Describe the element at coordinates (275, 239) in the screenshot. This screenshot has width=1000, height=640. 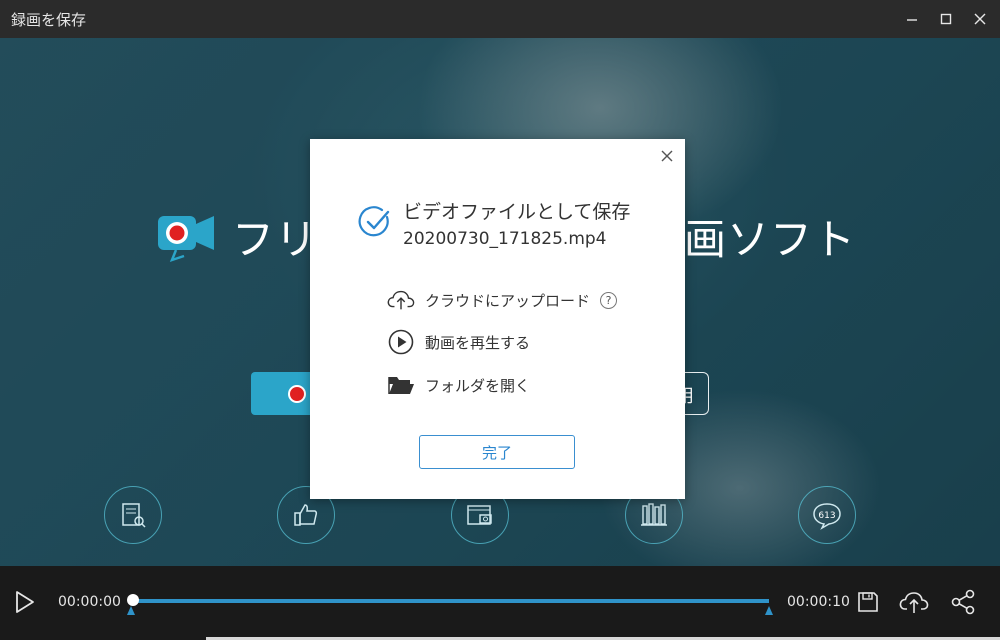
I see `hero-text-left: フリ` at that location.